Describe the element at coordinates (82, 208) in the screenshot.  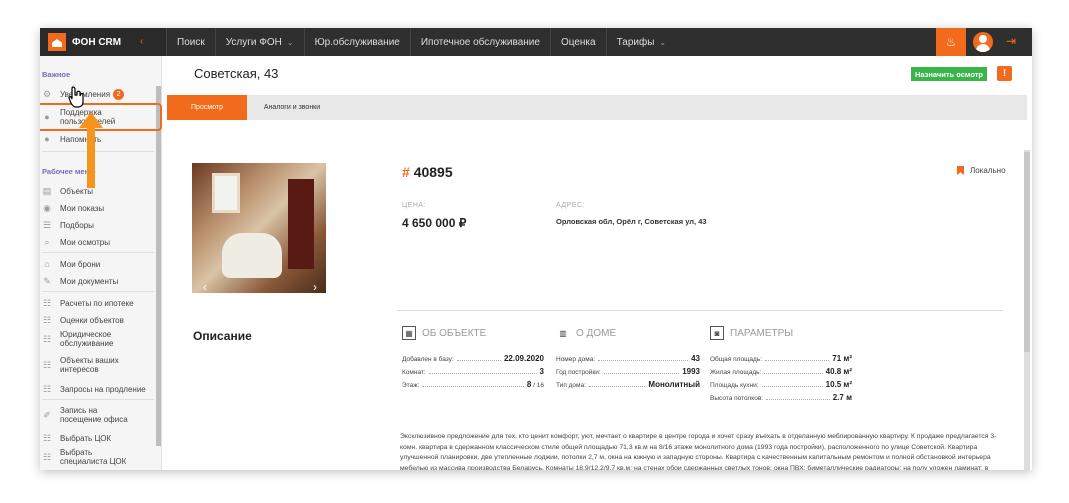
I see `sidebar-item-label: Мои показы` at that location.